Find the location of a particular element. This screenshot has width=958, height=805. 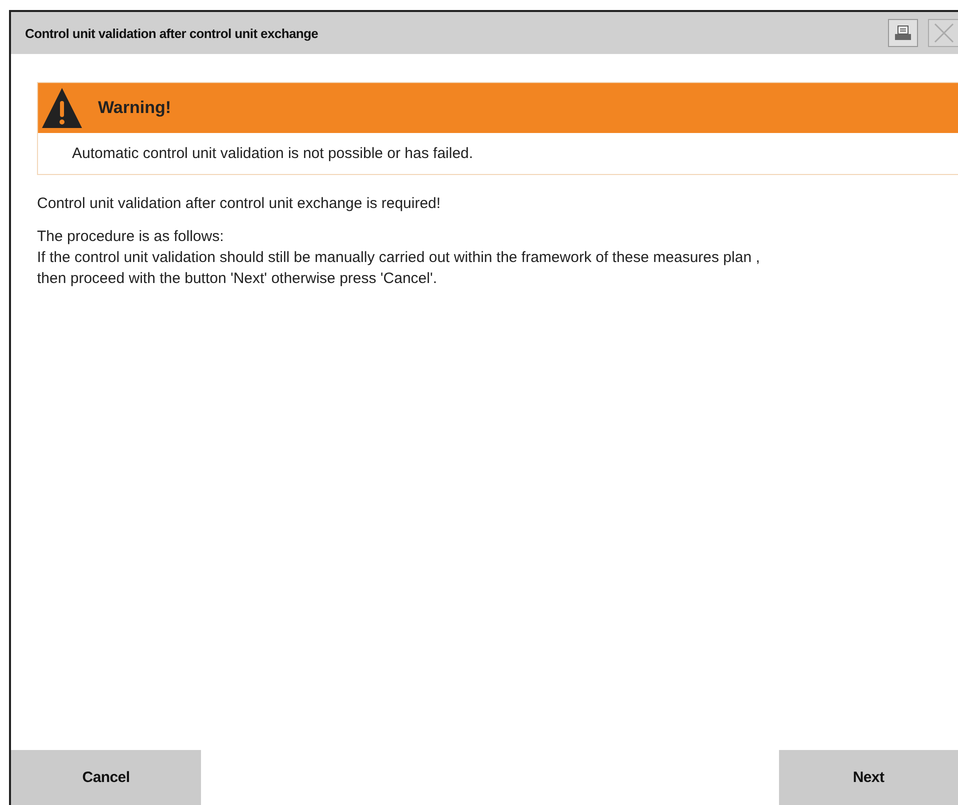

cancel-button: Cancel is located at coordinates (106, 777).